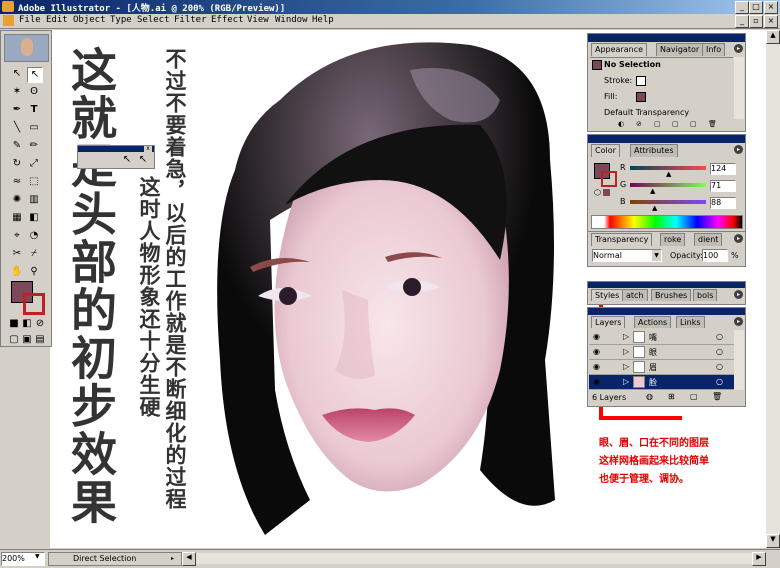 This screenshot has width=780, height=568. What do you see at coordinates (771, 21) in the screenshot?
I see `doc-close-button: ×` at bounding box center [771, 21].